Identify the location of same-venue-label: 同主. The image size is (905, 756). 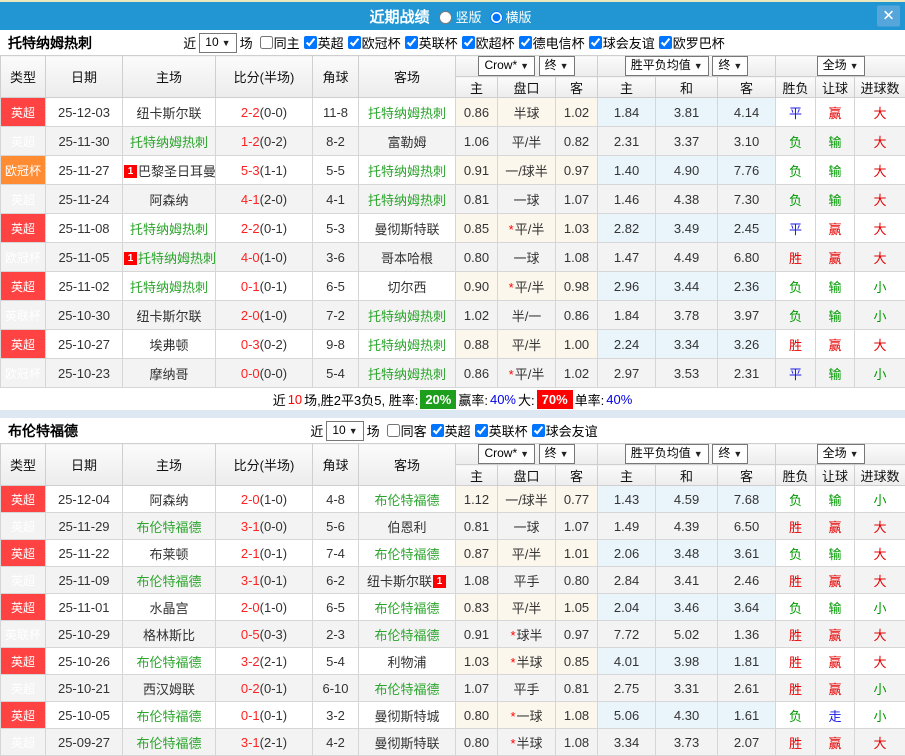
(287, 42).